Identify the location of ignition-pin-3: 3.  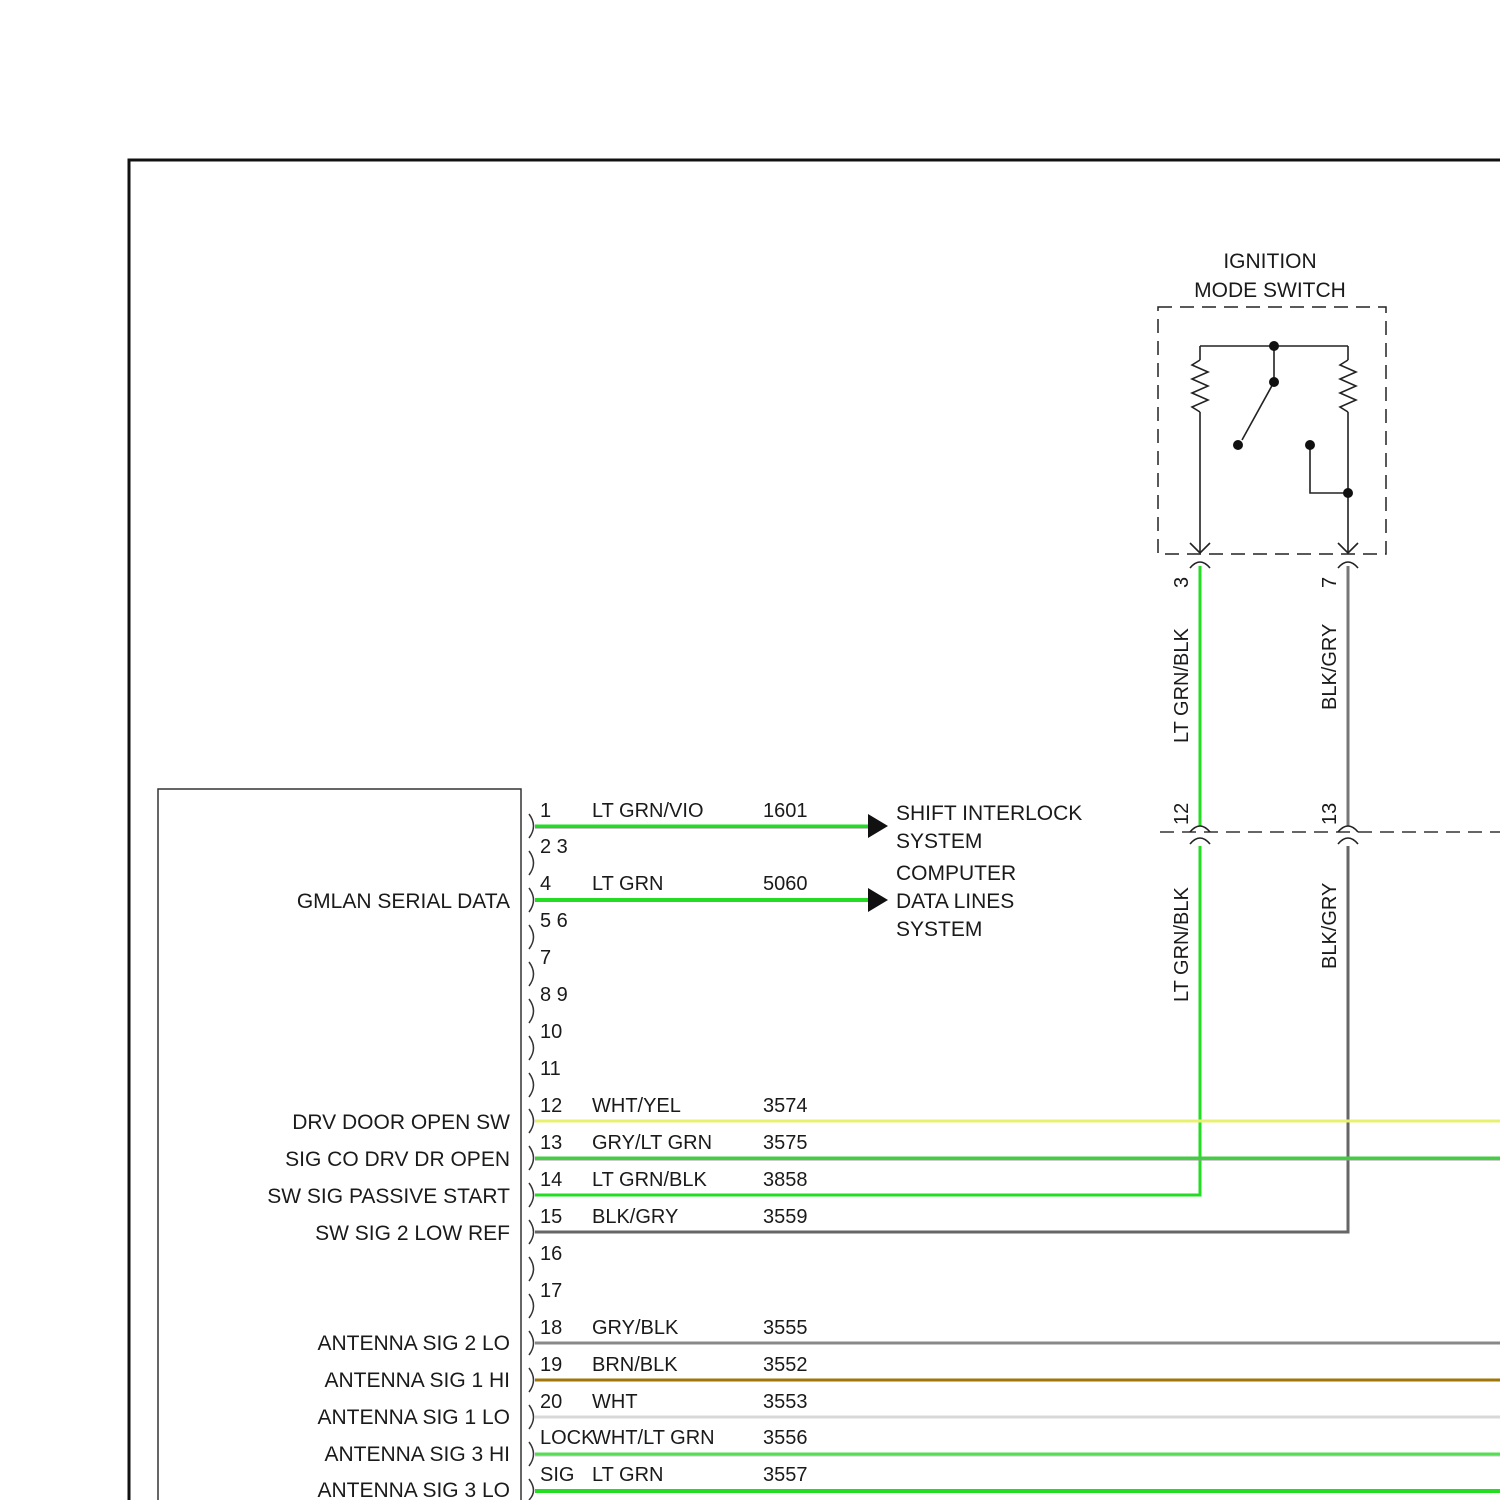
(1182, 582).